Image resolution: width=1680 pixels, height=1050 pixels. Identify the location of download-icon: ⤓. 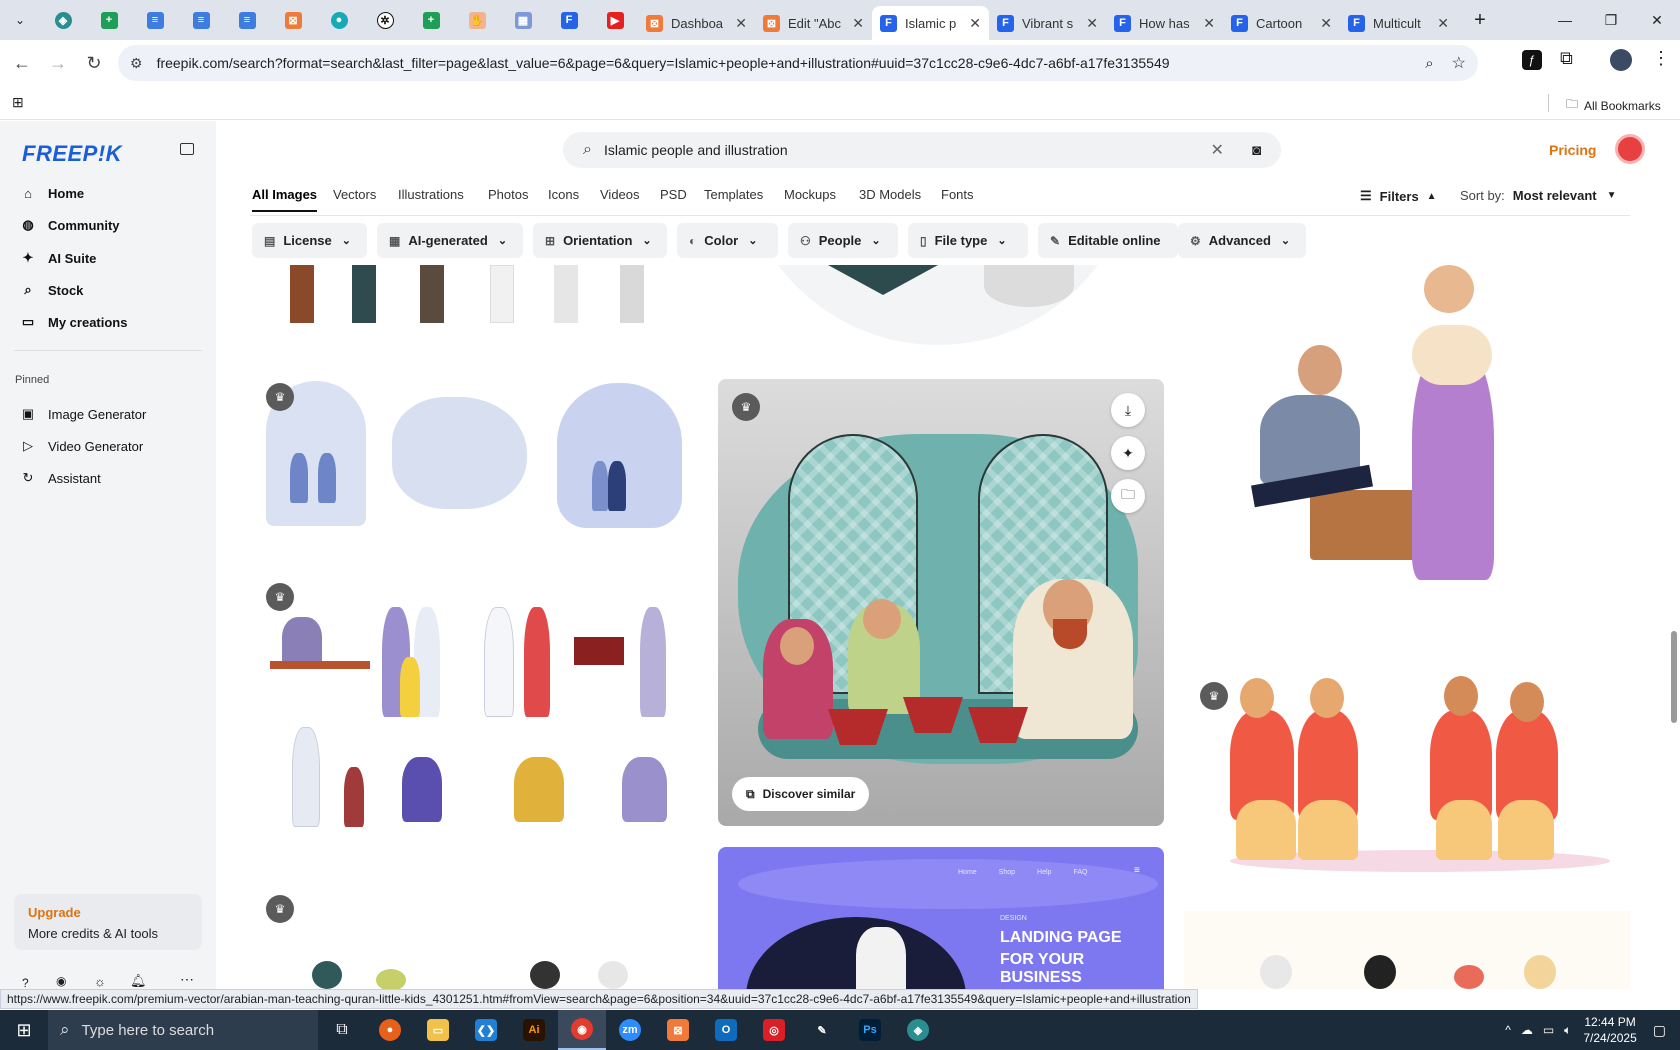
(1128, 410).